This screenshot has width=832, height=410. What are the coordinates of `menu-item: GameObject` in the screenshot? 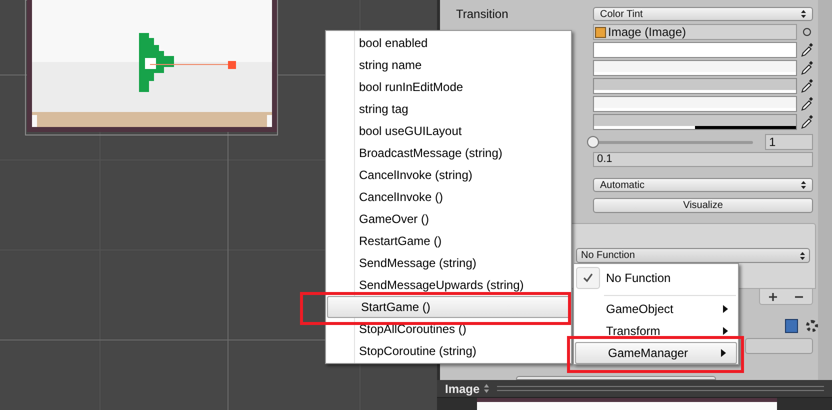 It's located at (656, 309).